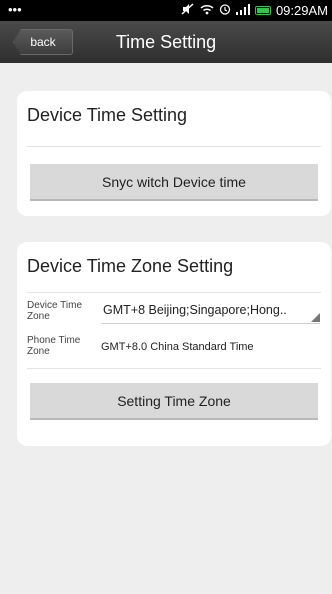 Image resolution: width=332 pixels, height=594 pixels. What do you see at coordinates (174, 401) in the screenshot?
I see `setting-time-zone-button: Setting Time Zone` at bounding box center [174, 401].